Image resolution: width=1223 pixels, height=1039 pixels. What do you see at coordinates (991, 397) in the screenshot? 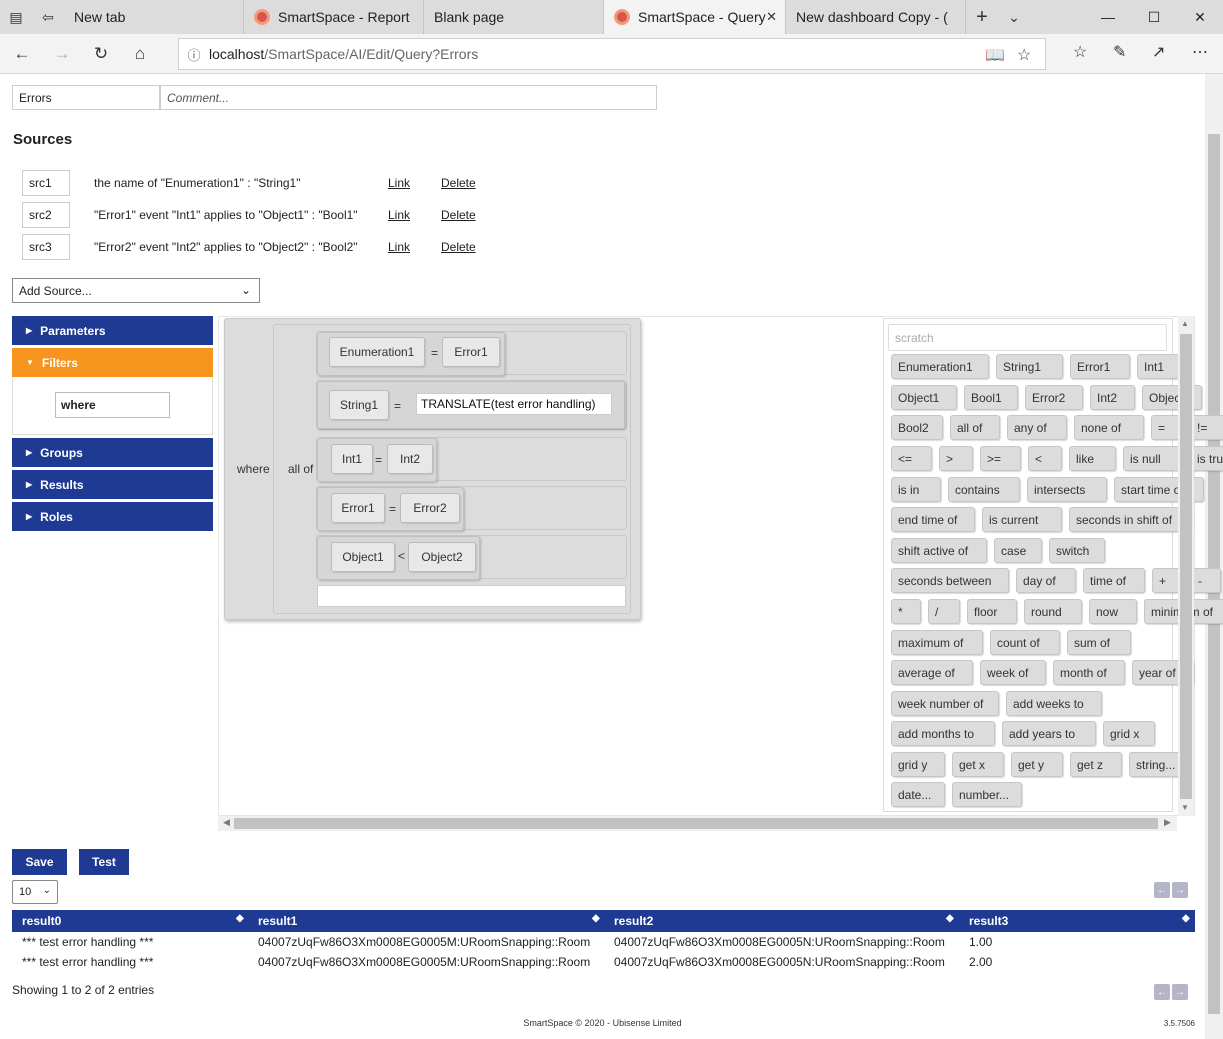
I see `palette-token: Bool1` at bounding box center [991, 397].